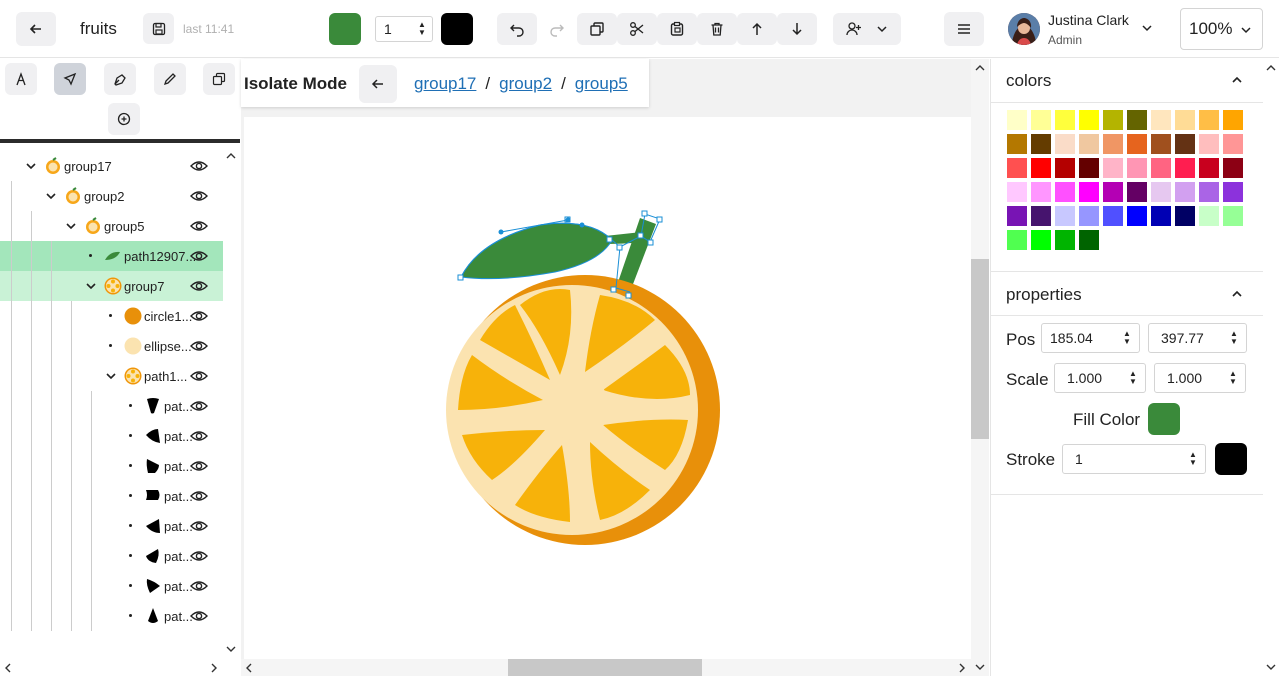 The image size is (1279, 676). I want to click on document-title: fruits, so click(98, 29).